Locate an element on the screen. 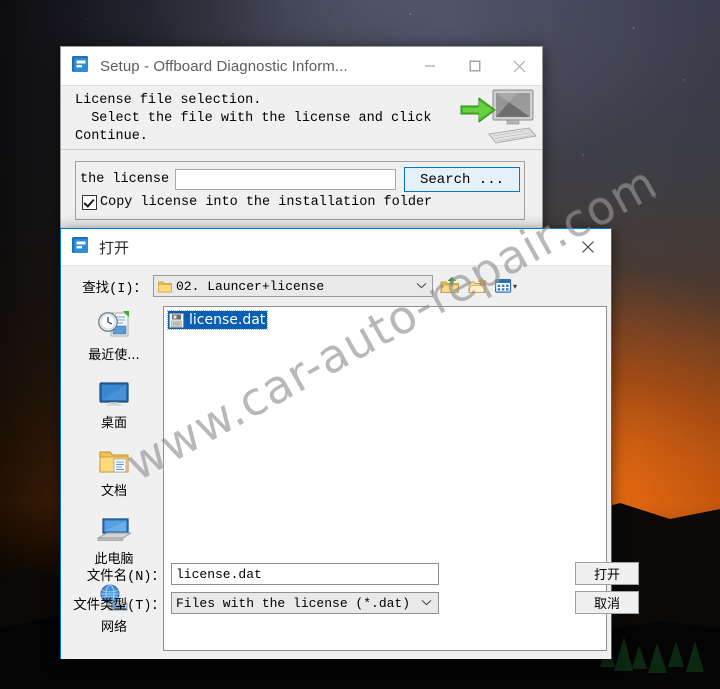 The image size is (720, 689). desktop-icon is located at coordinates (114, 394).